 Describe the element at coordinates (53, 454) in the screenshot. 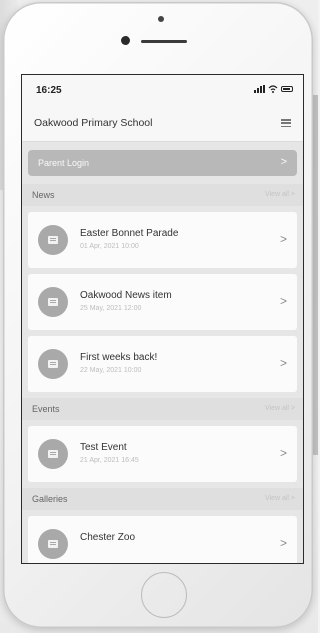

I see `calendar-icon` at that location.